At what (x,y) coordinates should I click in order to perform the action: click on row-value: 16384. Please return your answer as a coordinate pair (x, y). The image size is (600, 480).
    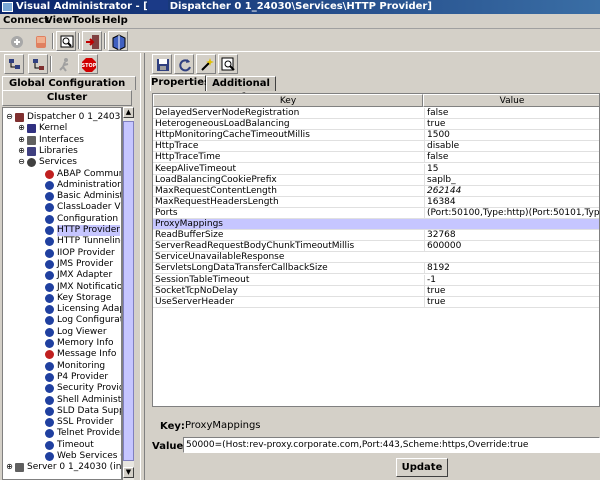
    Looking at the image, I should click on (511, 201).